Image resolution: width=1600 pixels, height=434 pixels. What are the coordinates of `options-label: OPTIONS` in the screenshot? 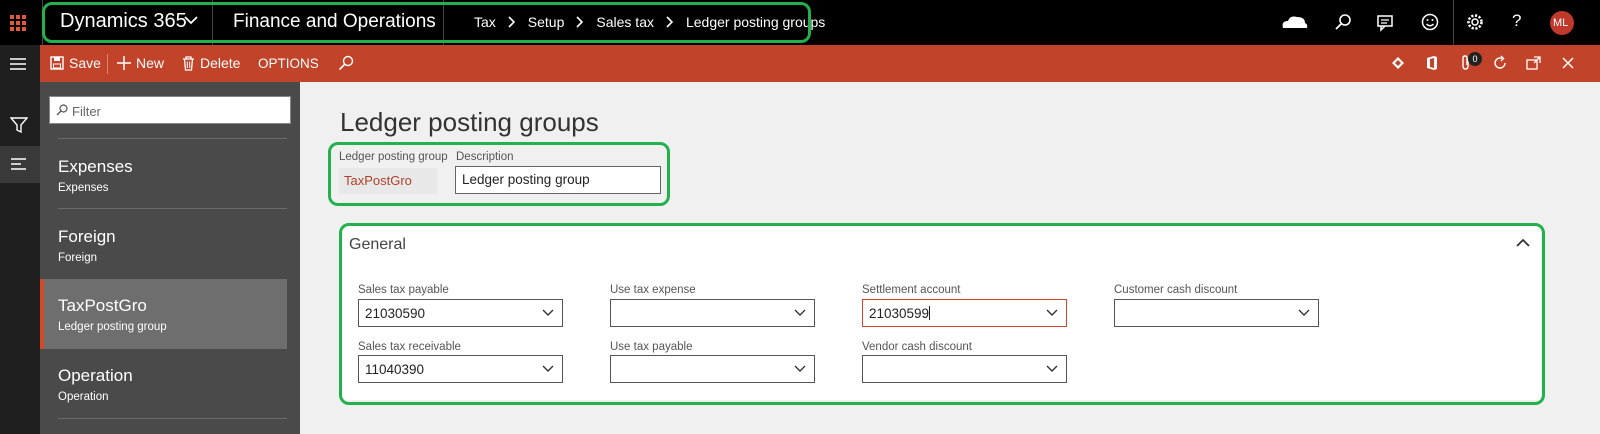 It's located at (288, 63).